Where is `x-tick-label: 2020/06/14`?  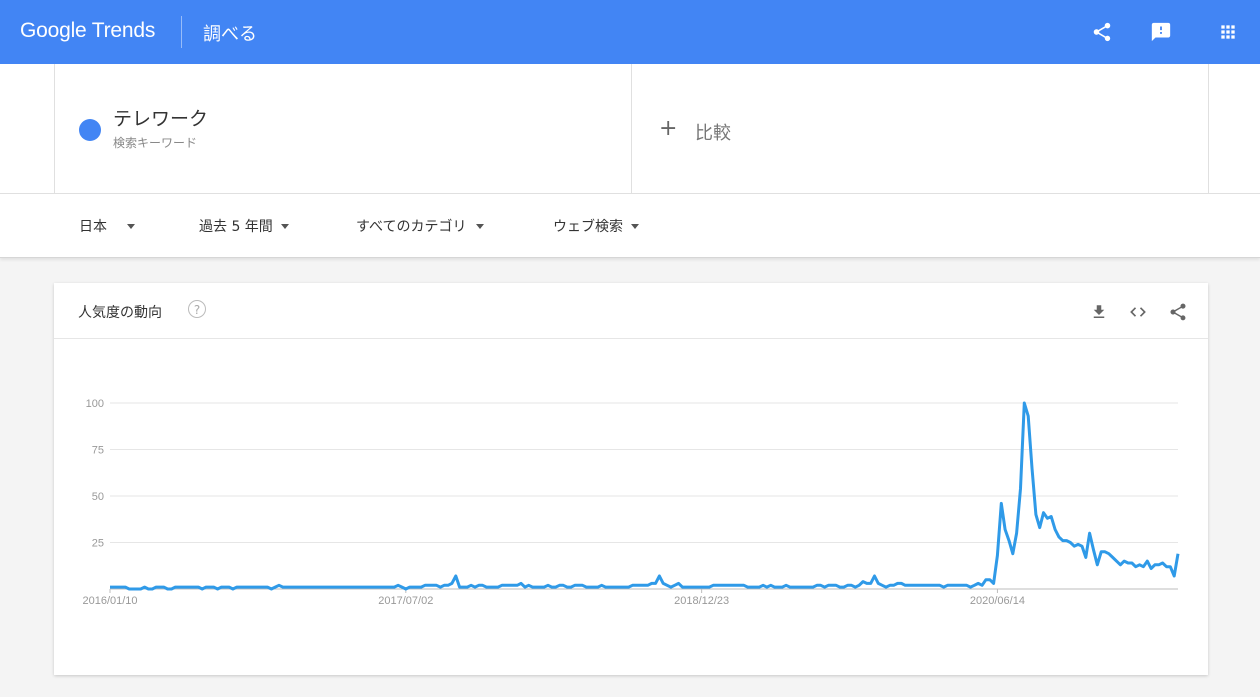 x-tick-label: 2020/06/14 is located at coordinates (997, 601).